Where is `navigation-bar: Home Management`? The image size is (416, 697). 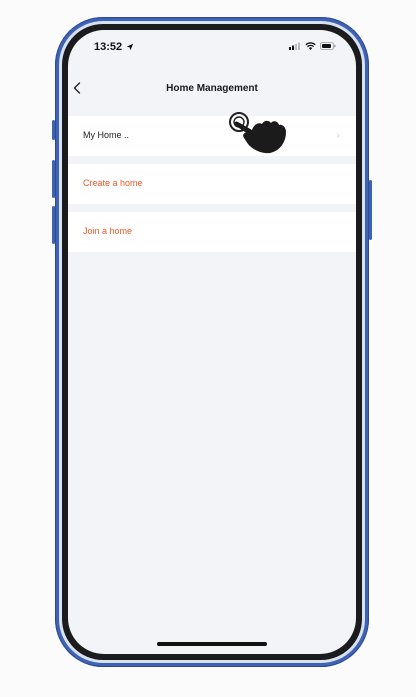
navigation-bar: Home Management is located at coordinates (212, 89).